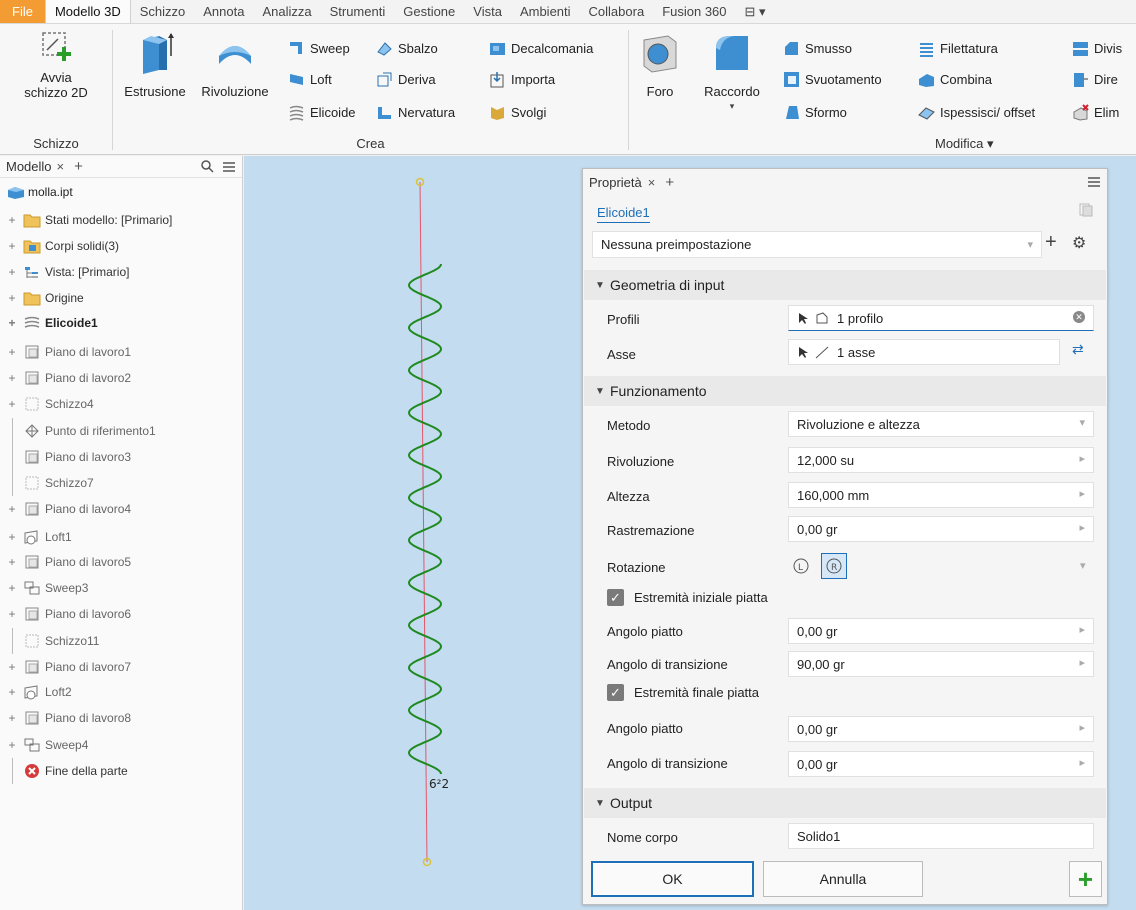 Image resolution: width=1136 pixels, height=910 pixels. I want to click on browser-add-tab-icon: +, so click(78, 166).